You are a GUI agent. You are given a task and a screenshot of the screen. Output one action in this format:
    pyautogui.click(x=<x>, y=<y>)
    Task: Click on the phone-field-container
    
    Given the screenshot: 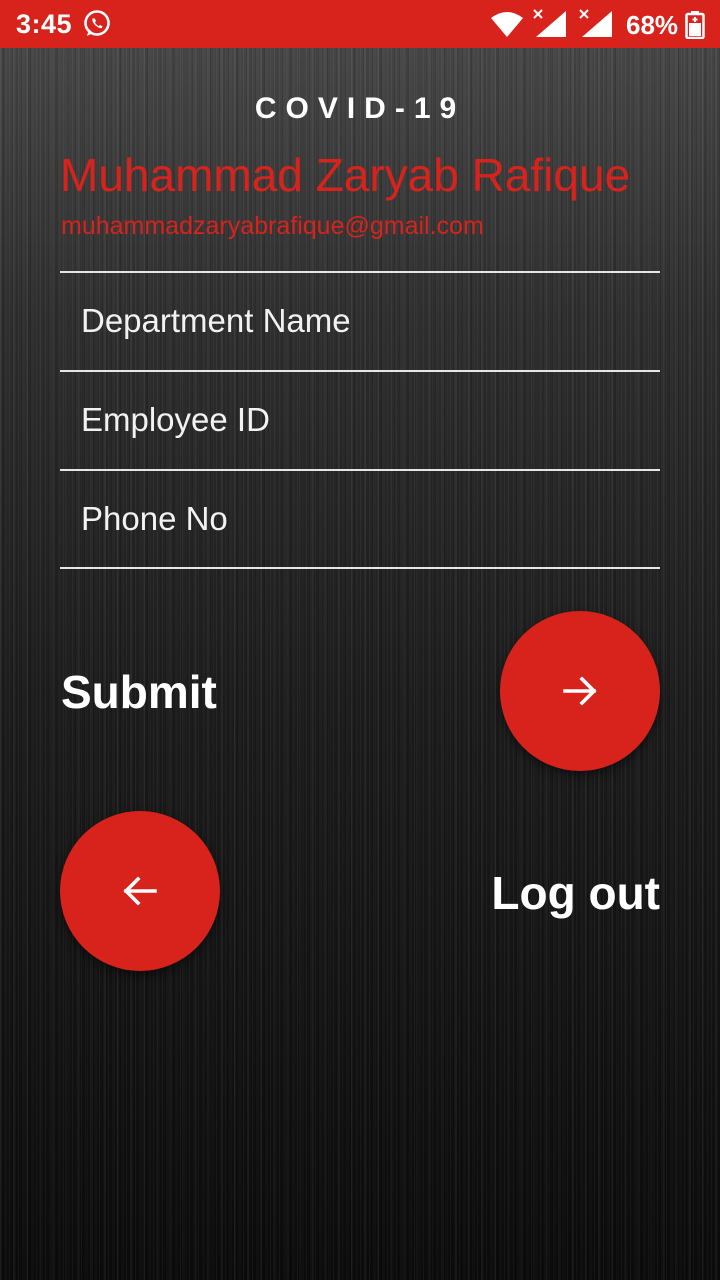 What is the action you would take?
    pyautogui.click(x=360, y=519)
    